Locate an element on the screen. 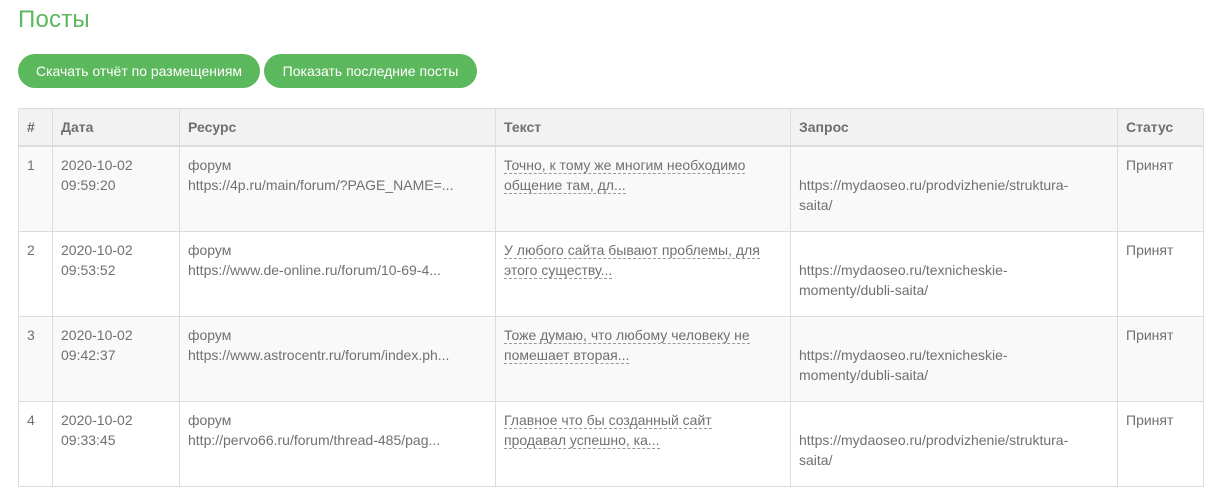 The image size is (1218, 487). cell-num: 3 is located at coordinates (35, 359).